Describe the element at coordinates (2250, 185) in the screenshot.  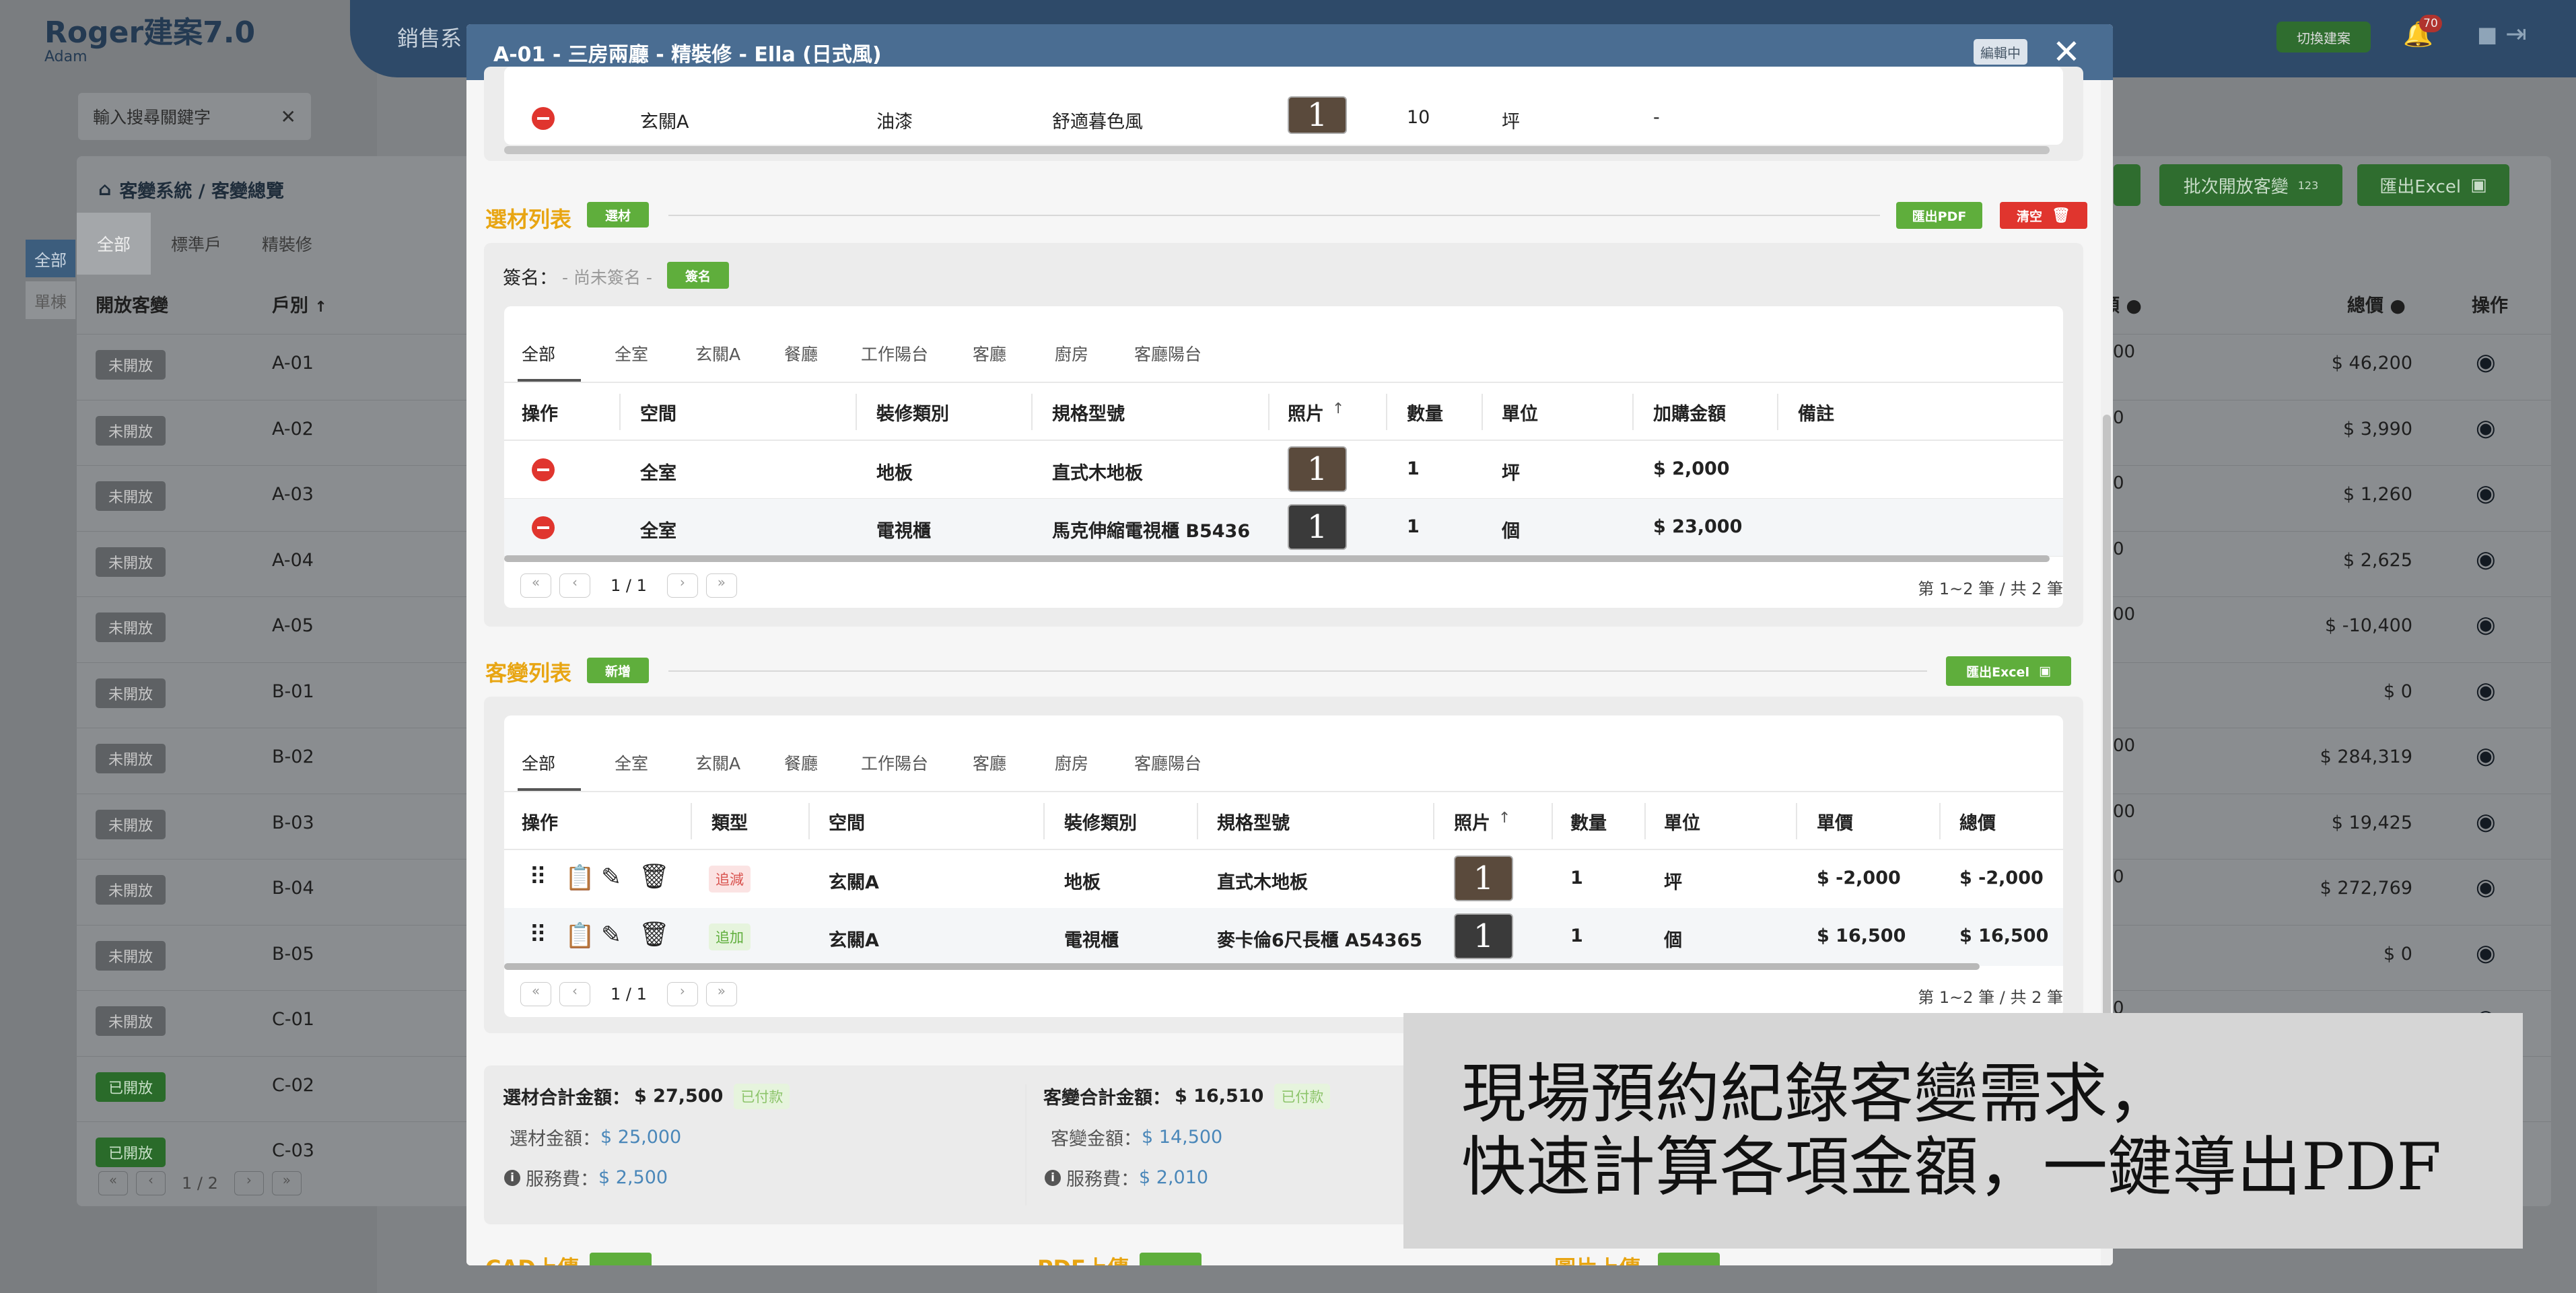
I see `batch-open-button: 批次開放客變 123` at that location.